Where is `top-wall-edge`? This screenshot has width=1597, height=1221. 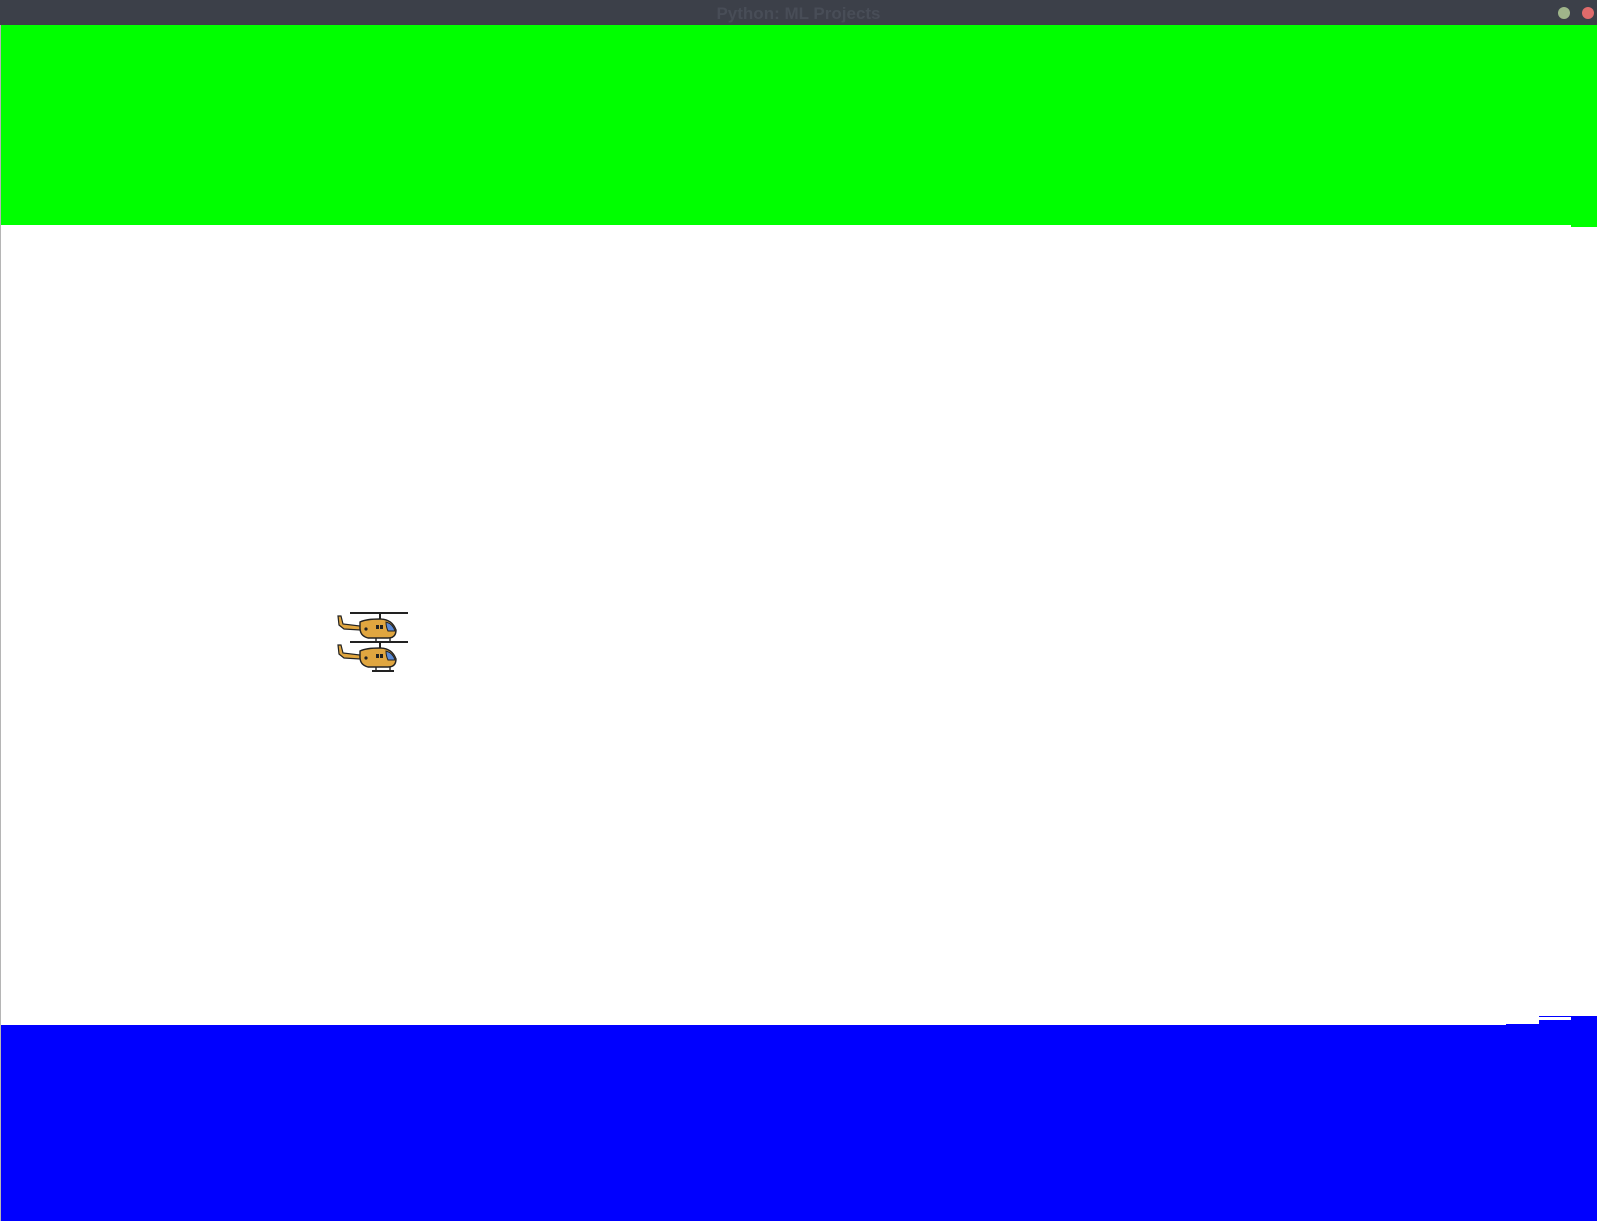 top-wall-edge is located at coordinates (1584, 226).